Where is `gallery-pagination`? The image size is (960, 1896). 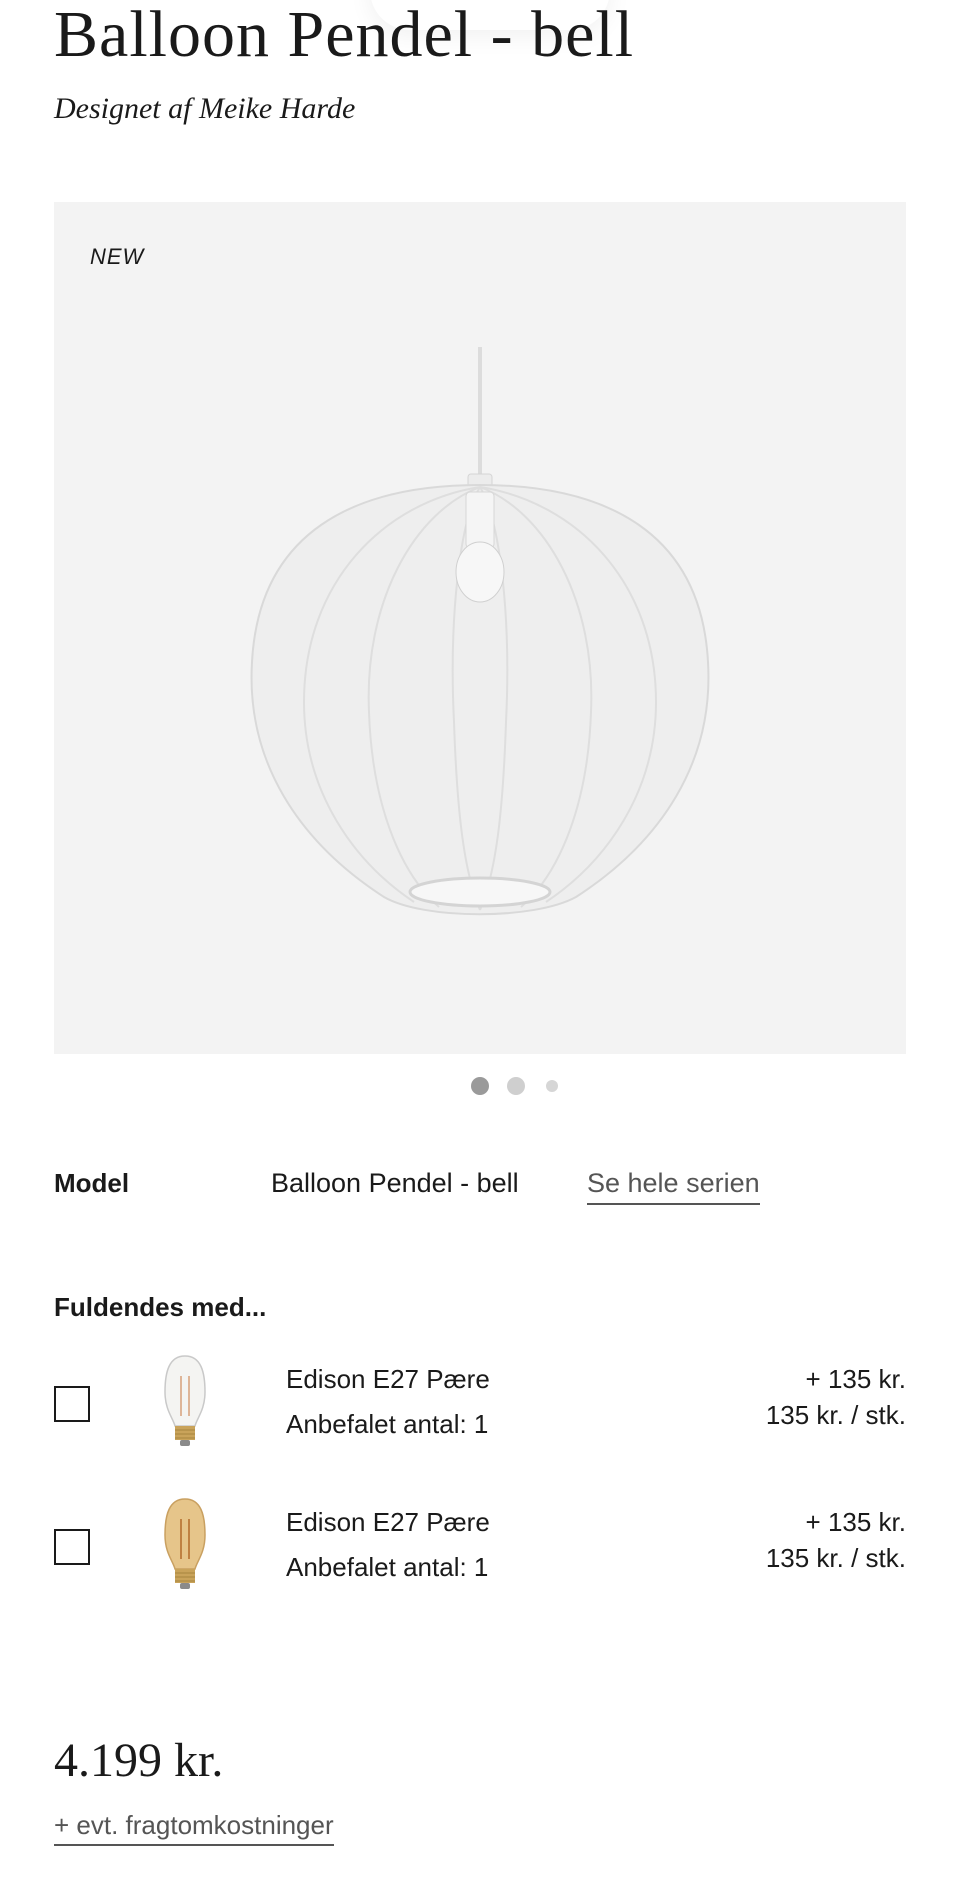 gallery-pagination is located at coordinates (480, 1087).